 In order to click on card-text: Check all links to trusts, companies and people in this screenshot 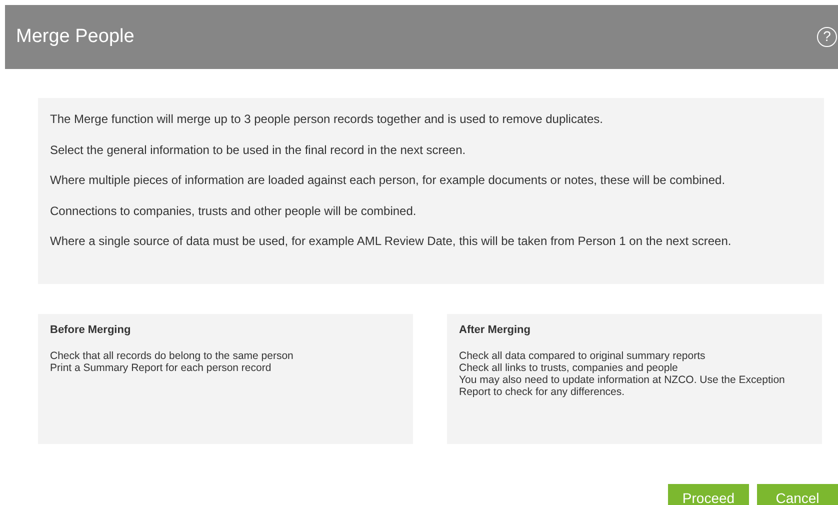, I will do `click(569, 368)`.